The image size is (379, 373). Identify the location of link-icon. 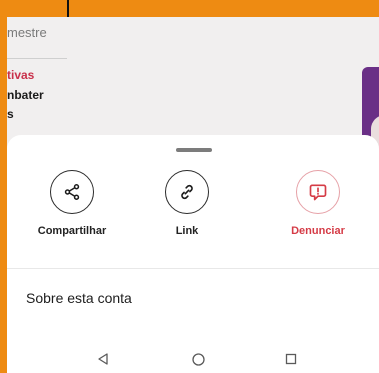
(187, 192).